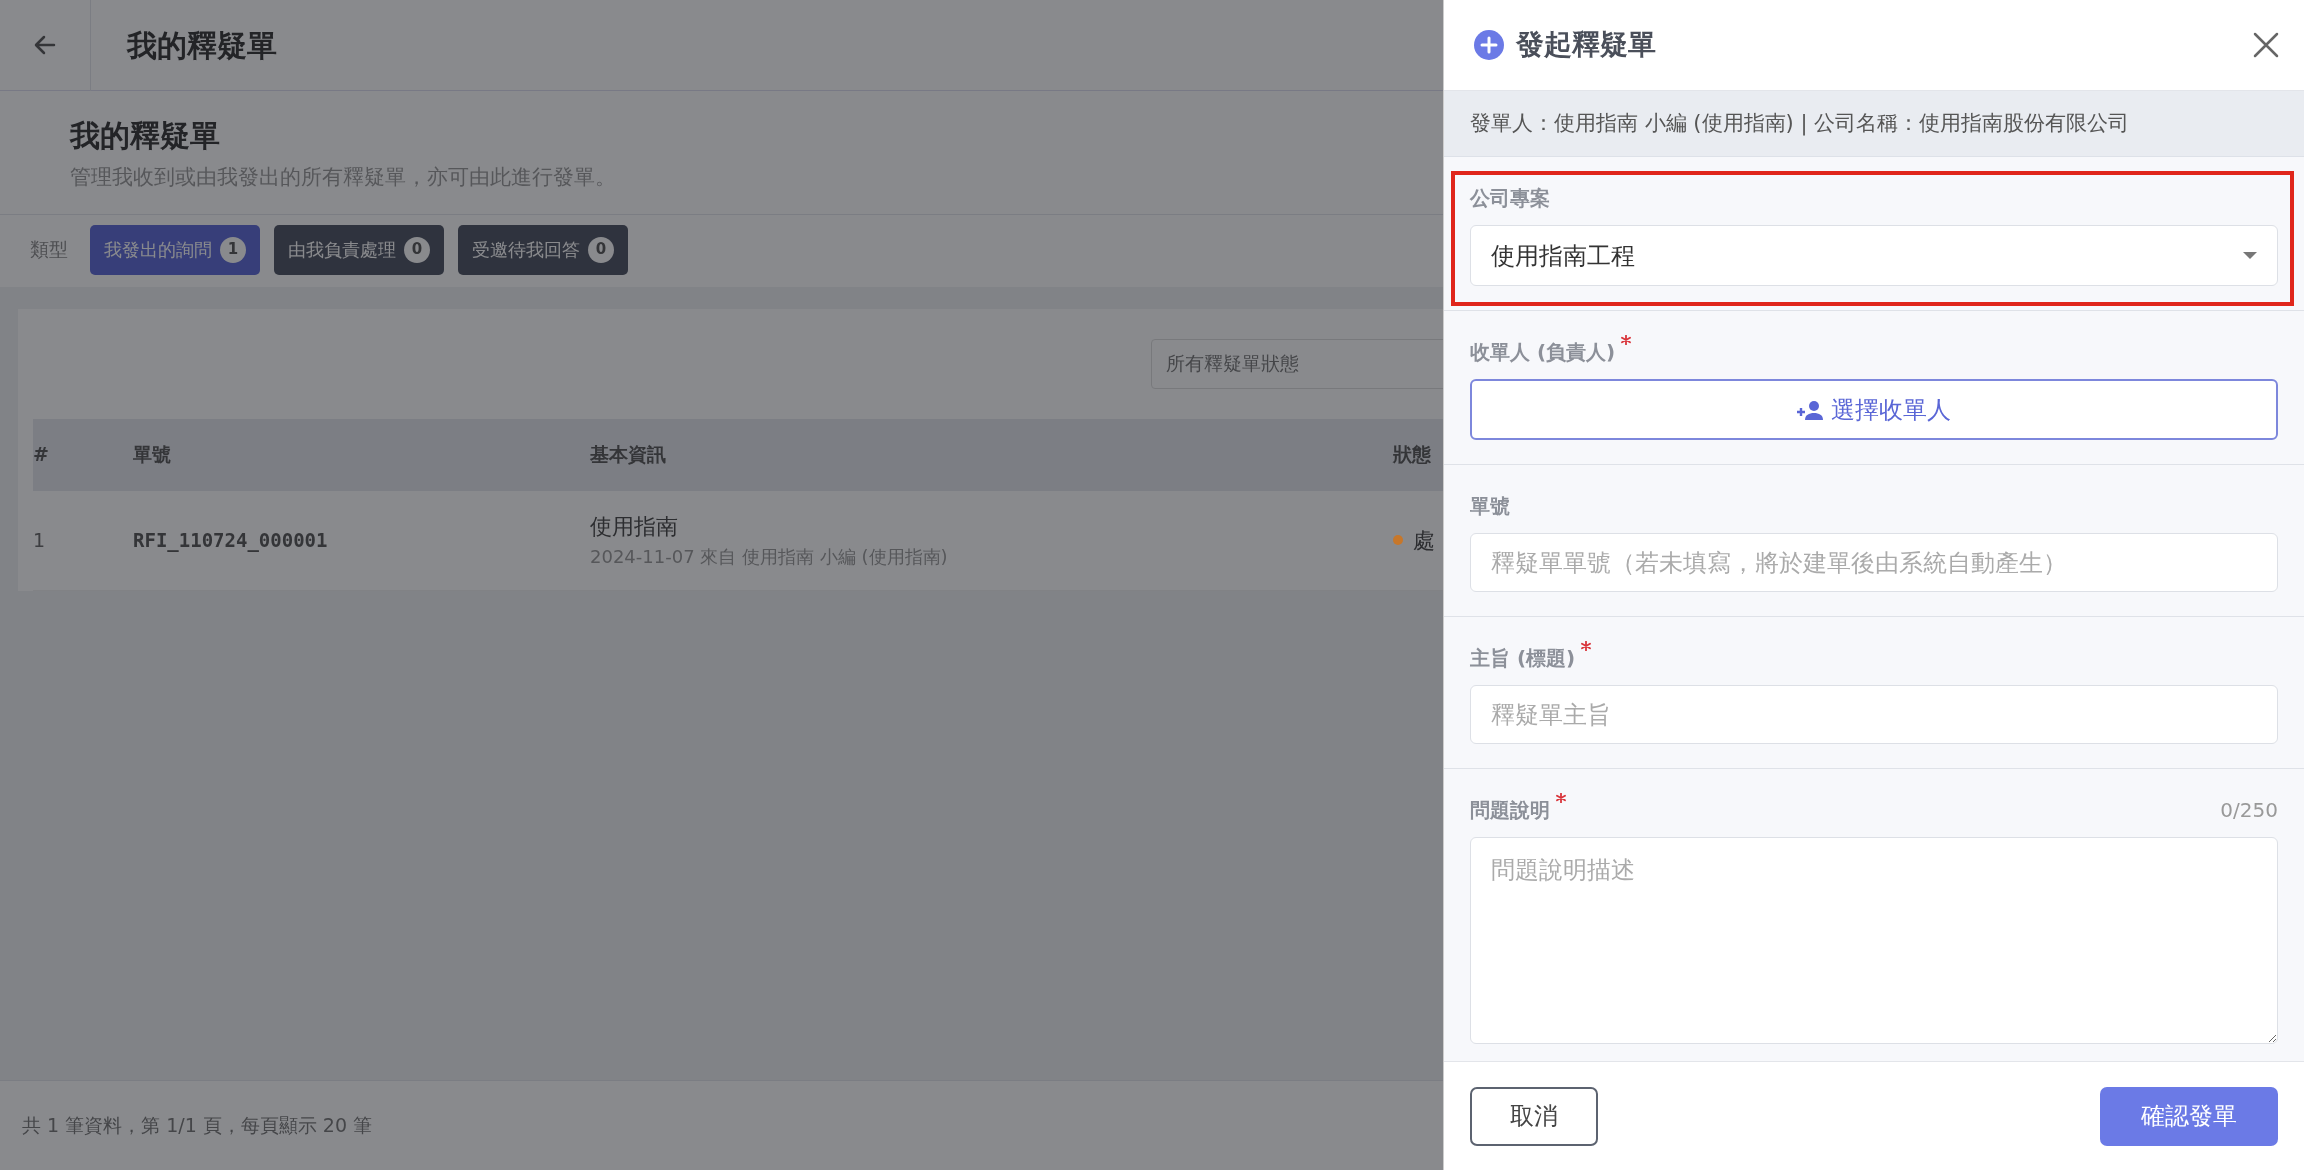  Describe the element at coordinates (1874, 714) in the screenshot. I see `input-field: 釋疑單主旨` at that location.